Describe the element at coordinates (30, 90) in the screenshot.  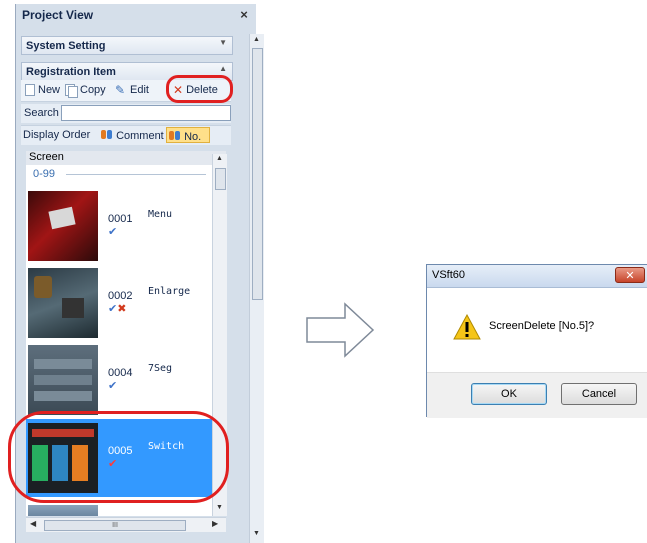
I see `new-document-icon` at that location.